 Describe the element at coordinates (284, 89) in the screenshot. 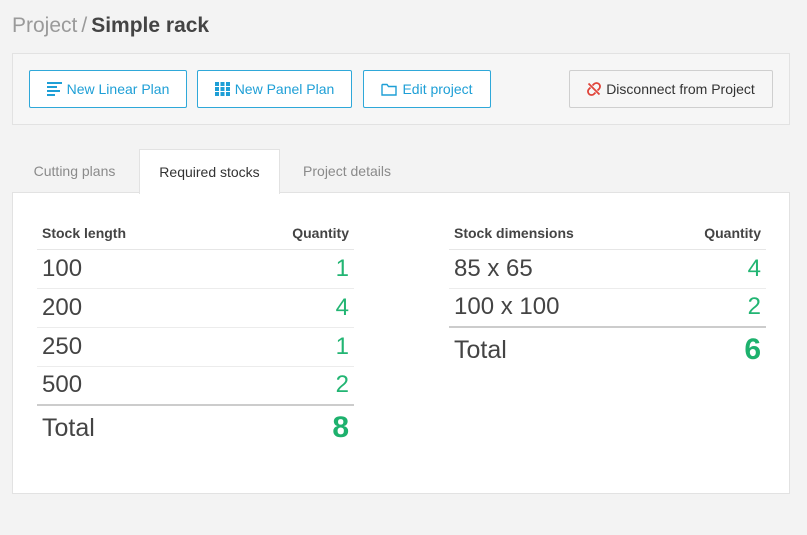

I see `new-panel-plan-label: New Panel Plan` at that location.